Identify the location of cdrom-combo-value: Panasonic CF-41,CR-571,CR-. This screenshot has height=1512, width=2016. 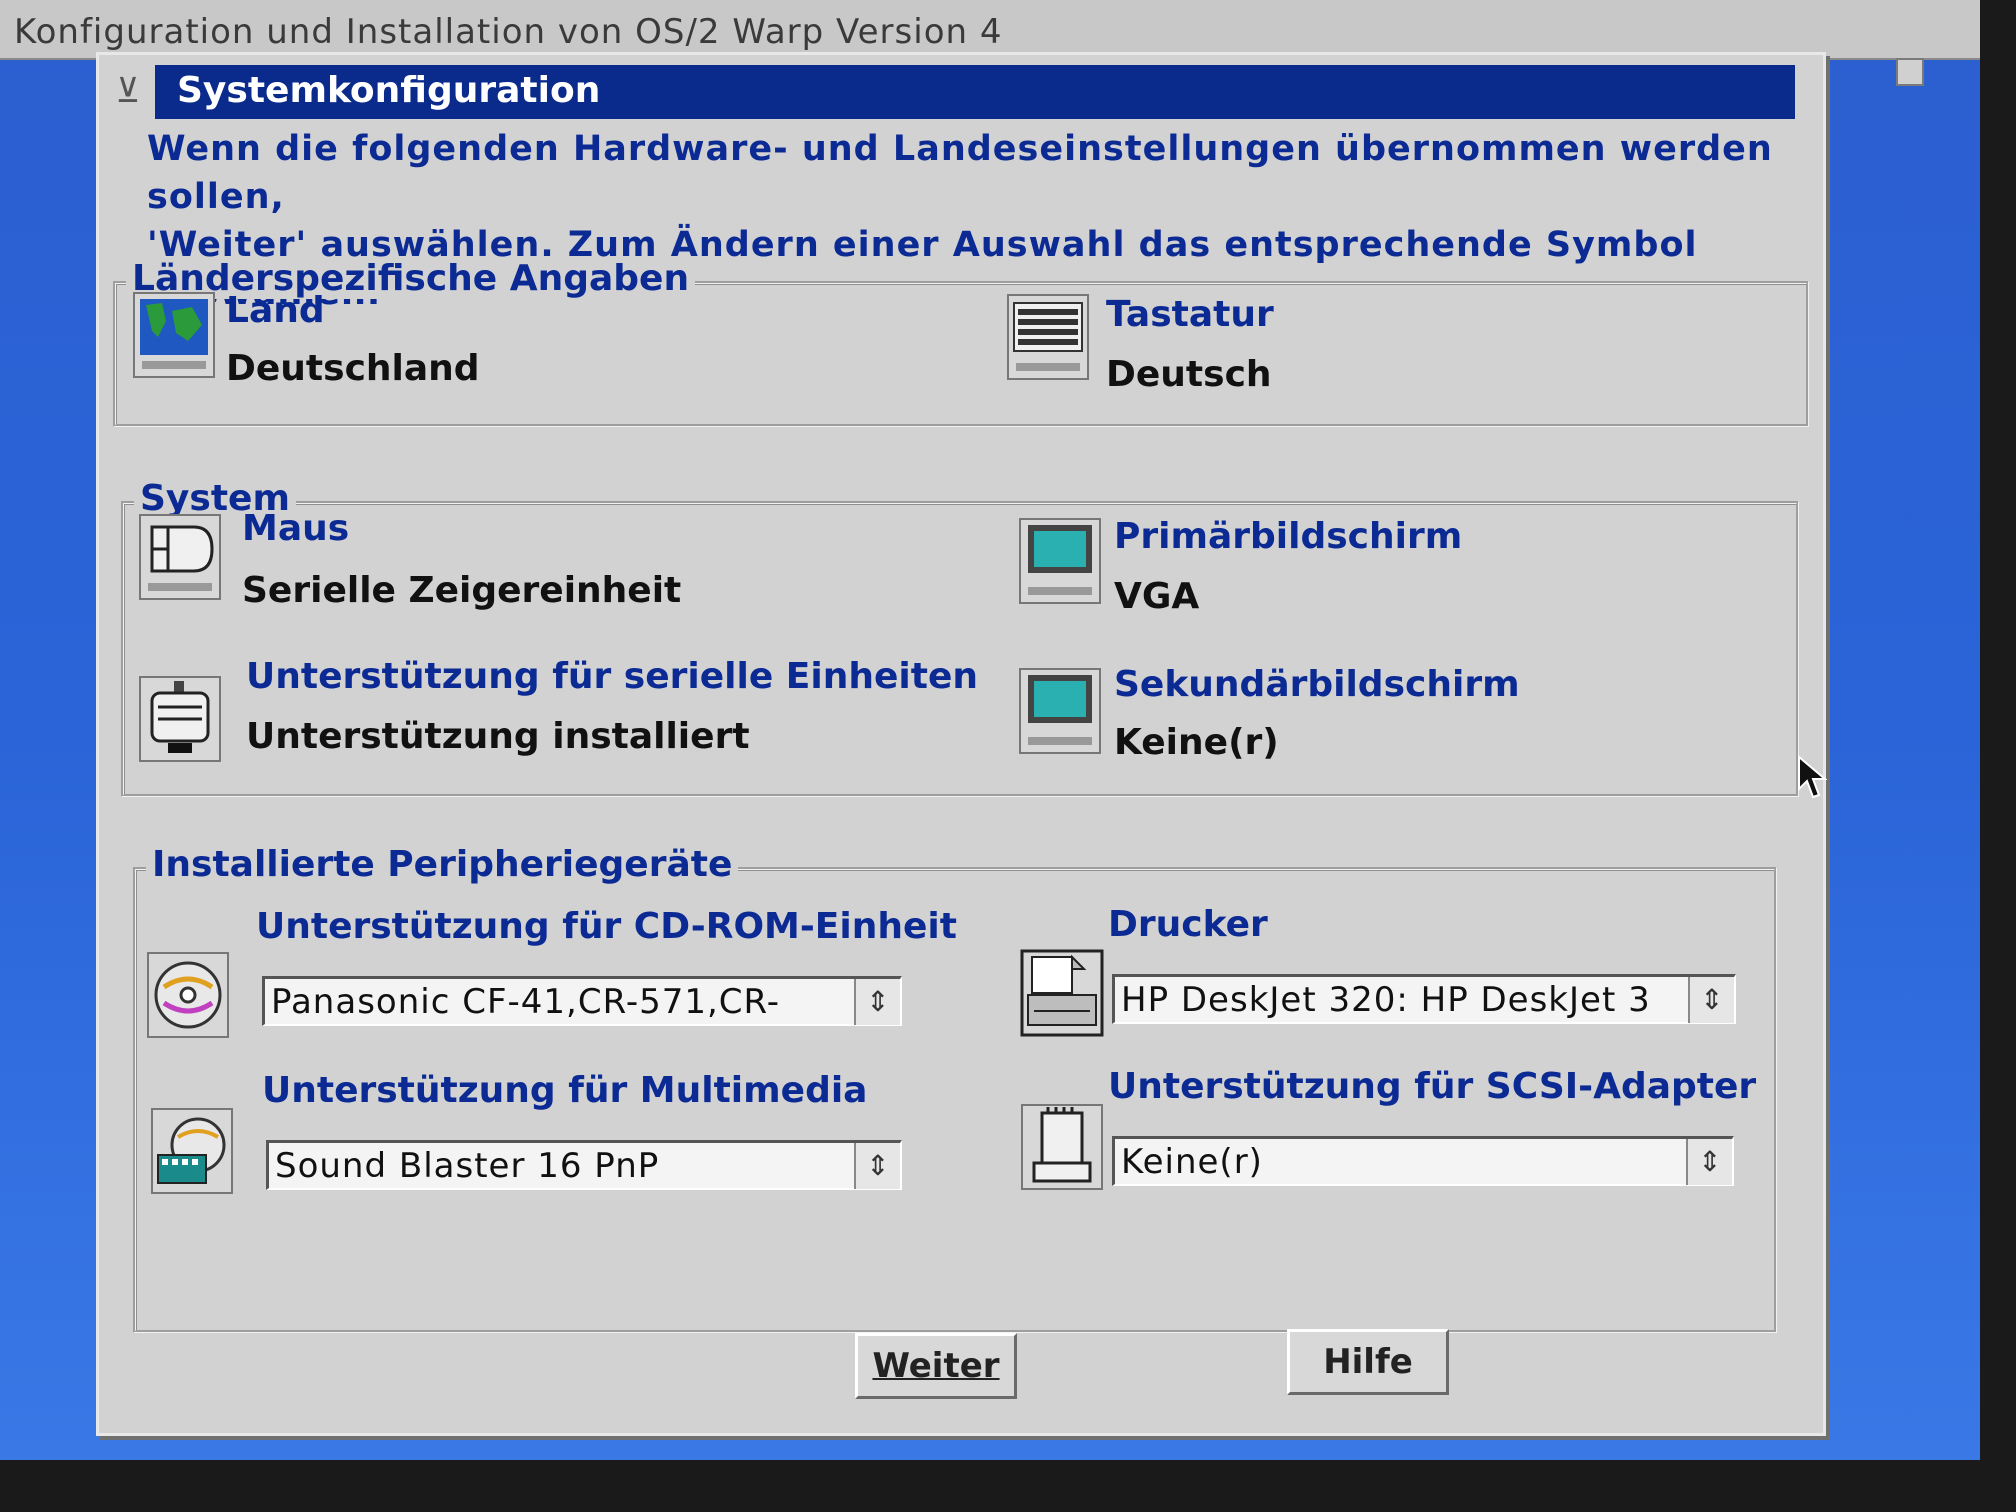
(526, 1001).